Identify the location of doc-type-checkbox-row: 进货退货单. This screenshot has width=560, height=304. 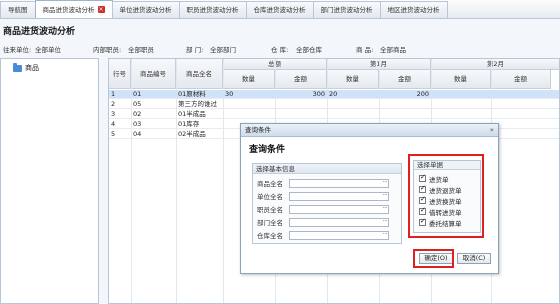
(440, 189).